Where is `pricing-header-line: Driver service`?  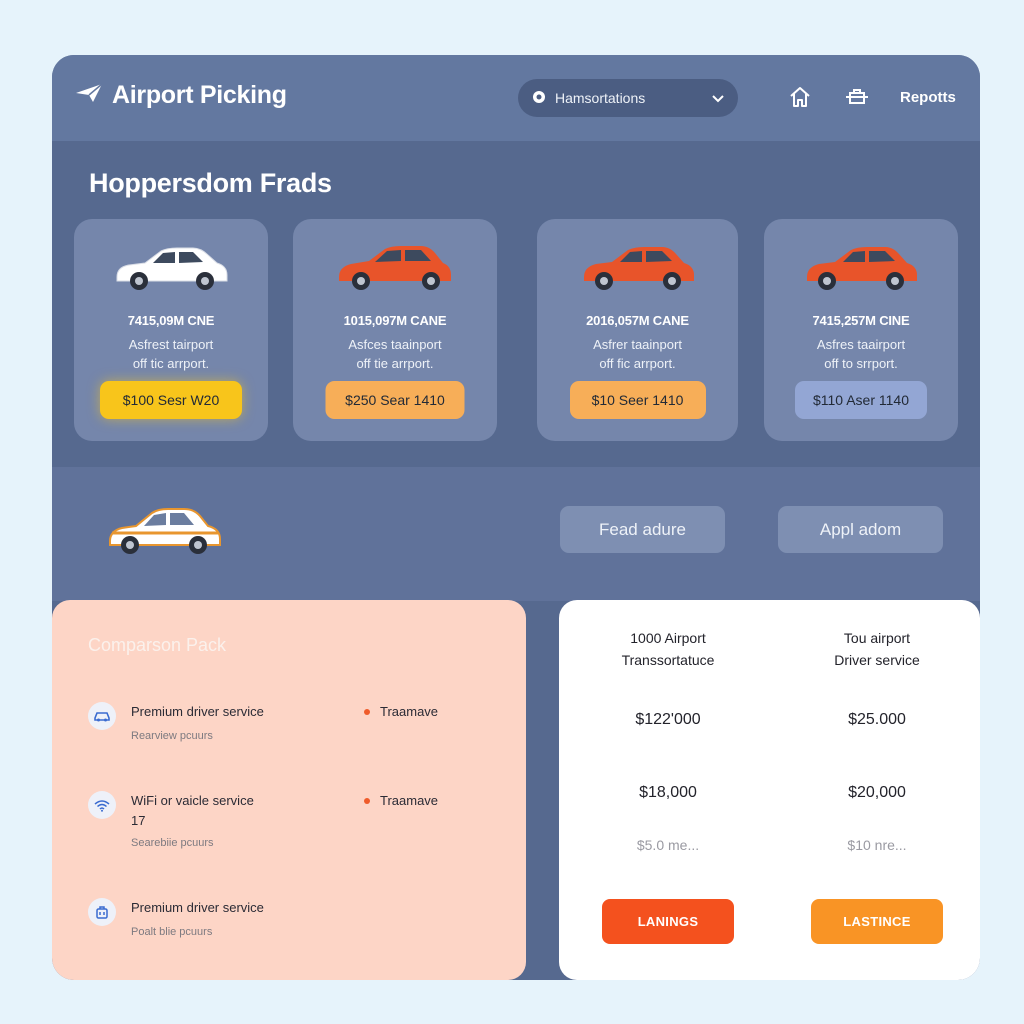 pricing-header-line: Driver service is located at coordinates (877, 660).